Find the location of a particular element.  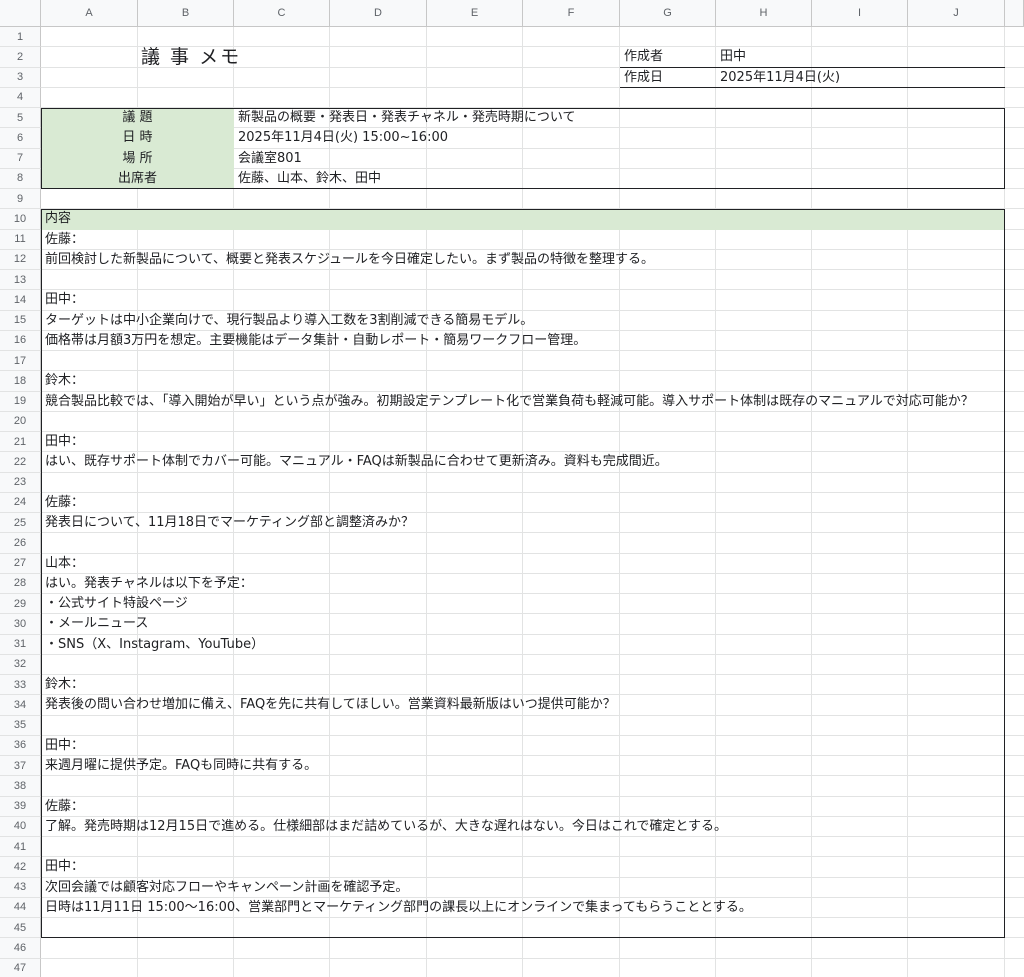

info-value-2: 2025年11月4日(火) 15:00~16:00 is located at coordinates (343, 138).